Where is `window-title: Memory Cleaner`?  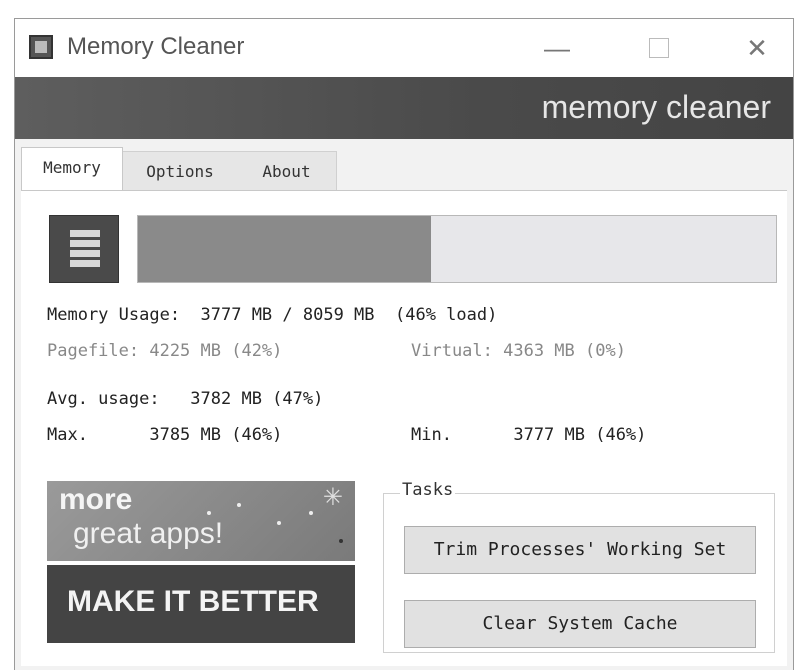 window-title: Memory Cleaner is located at coordinates (156, 46).